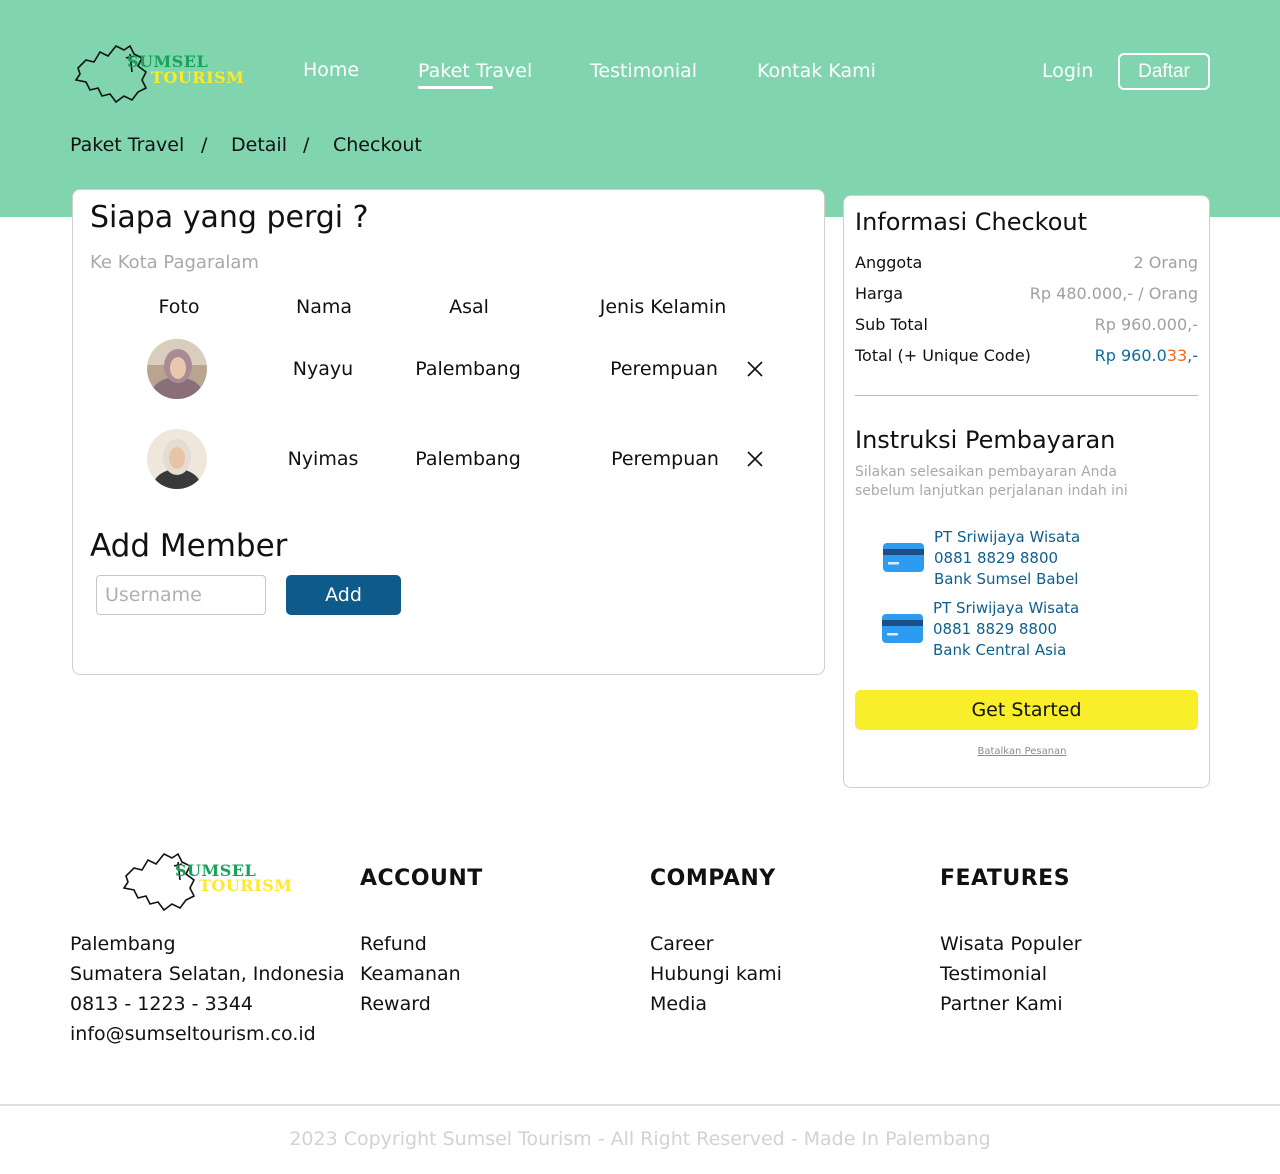  I want to click on breadcrumb-paket-travel: Paket Travel, so click(127, 145).